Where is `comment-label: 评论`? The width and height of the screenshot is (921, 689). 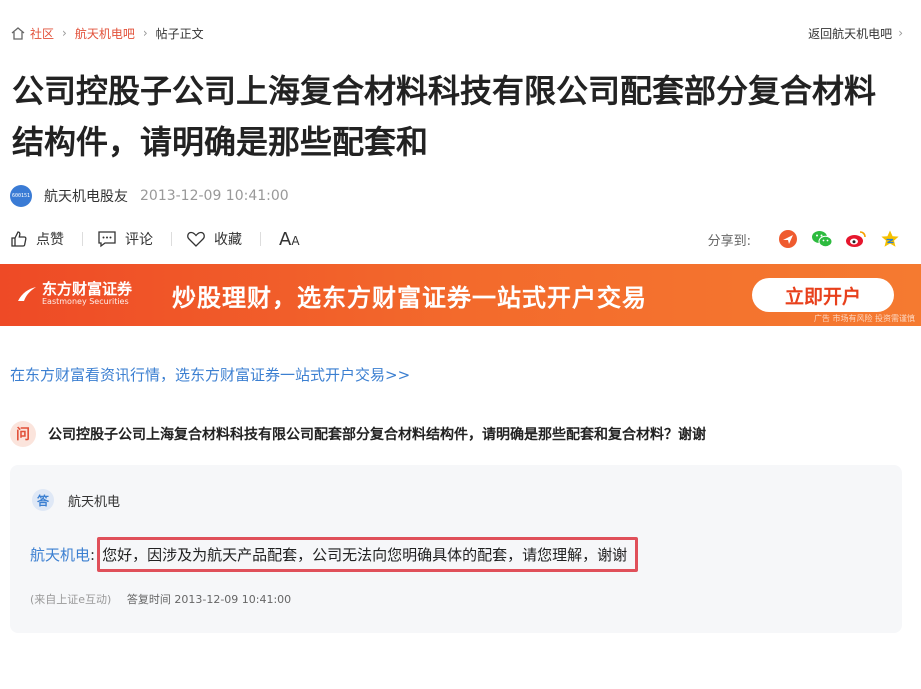 comment-label: 评论 is located at coordinates (139, 240).